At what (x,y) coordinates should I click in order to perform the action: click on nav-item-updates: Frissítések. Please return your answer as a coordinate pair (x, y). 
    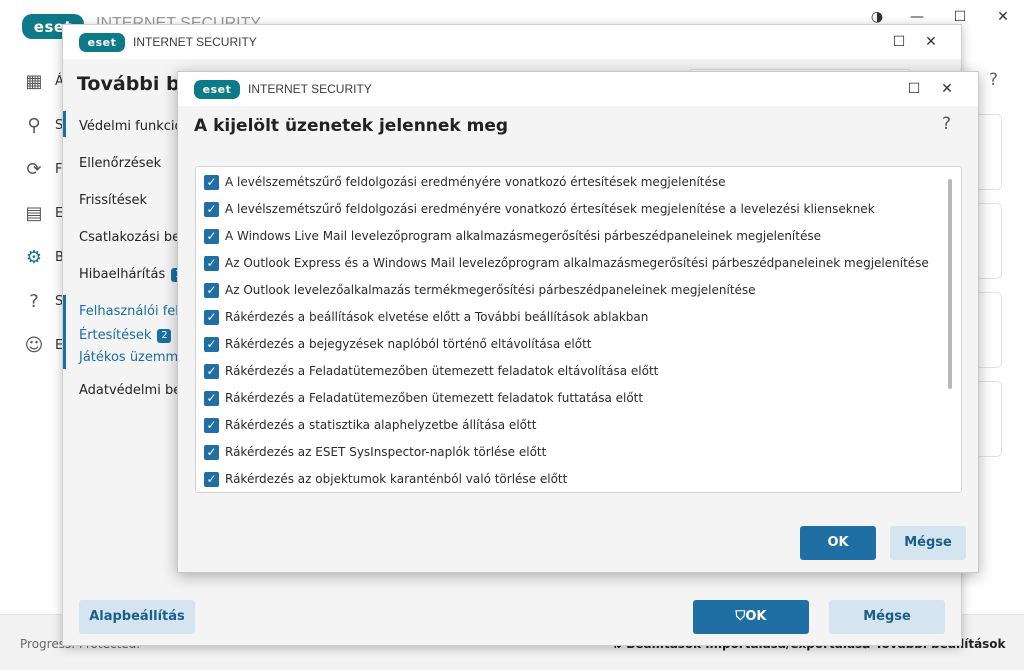
    Looking at the image, I should click on (113, 200).